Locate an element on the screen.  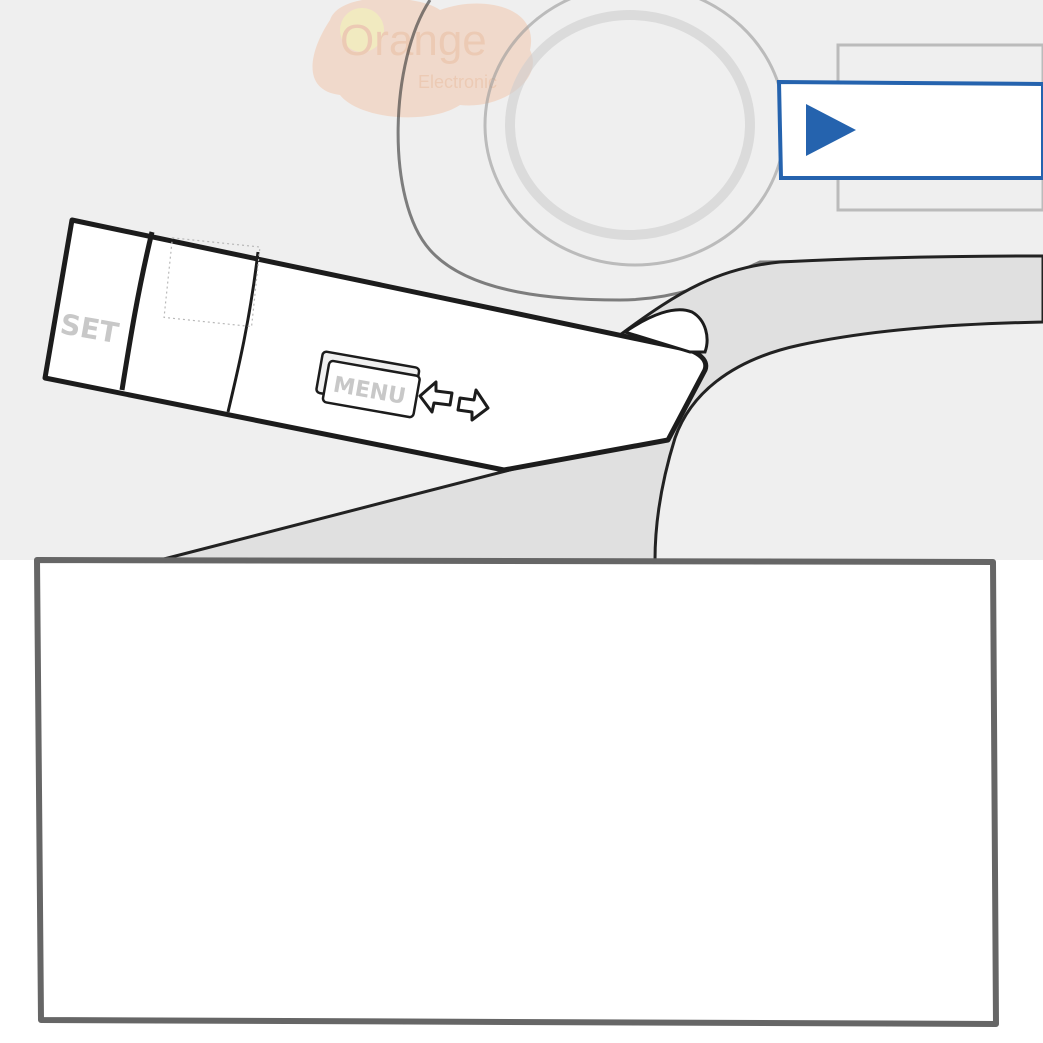
watermark-subbrand: Electronic is located at coordinates (457, 82).